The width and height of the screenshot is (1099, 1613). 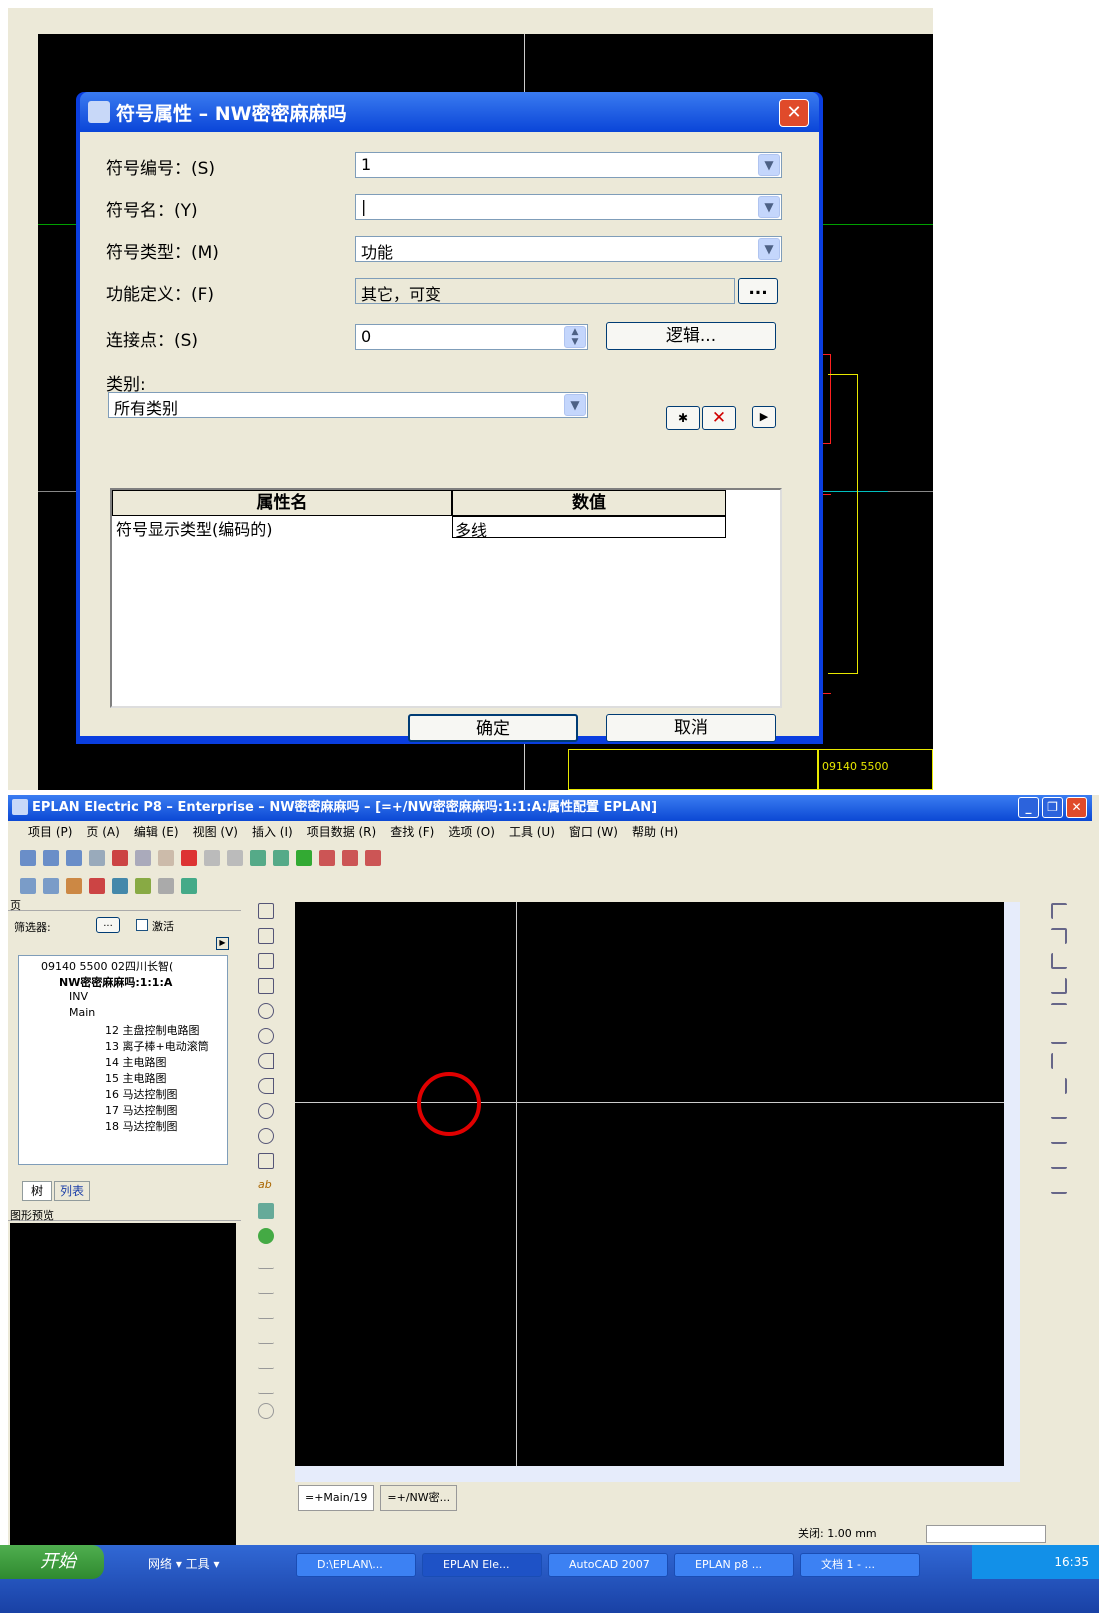 I want to click on ellipse-icon, so click(x=266, y=1136).